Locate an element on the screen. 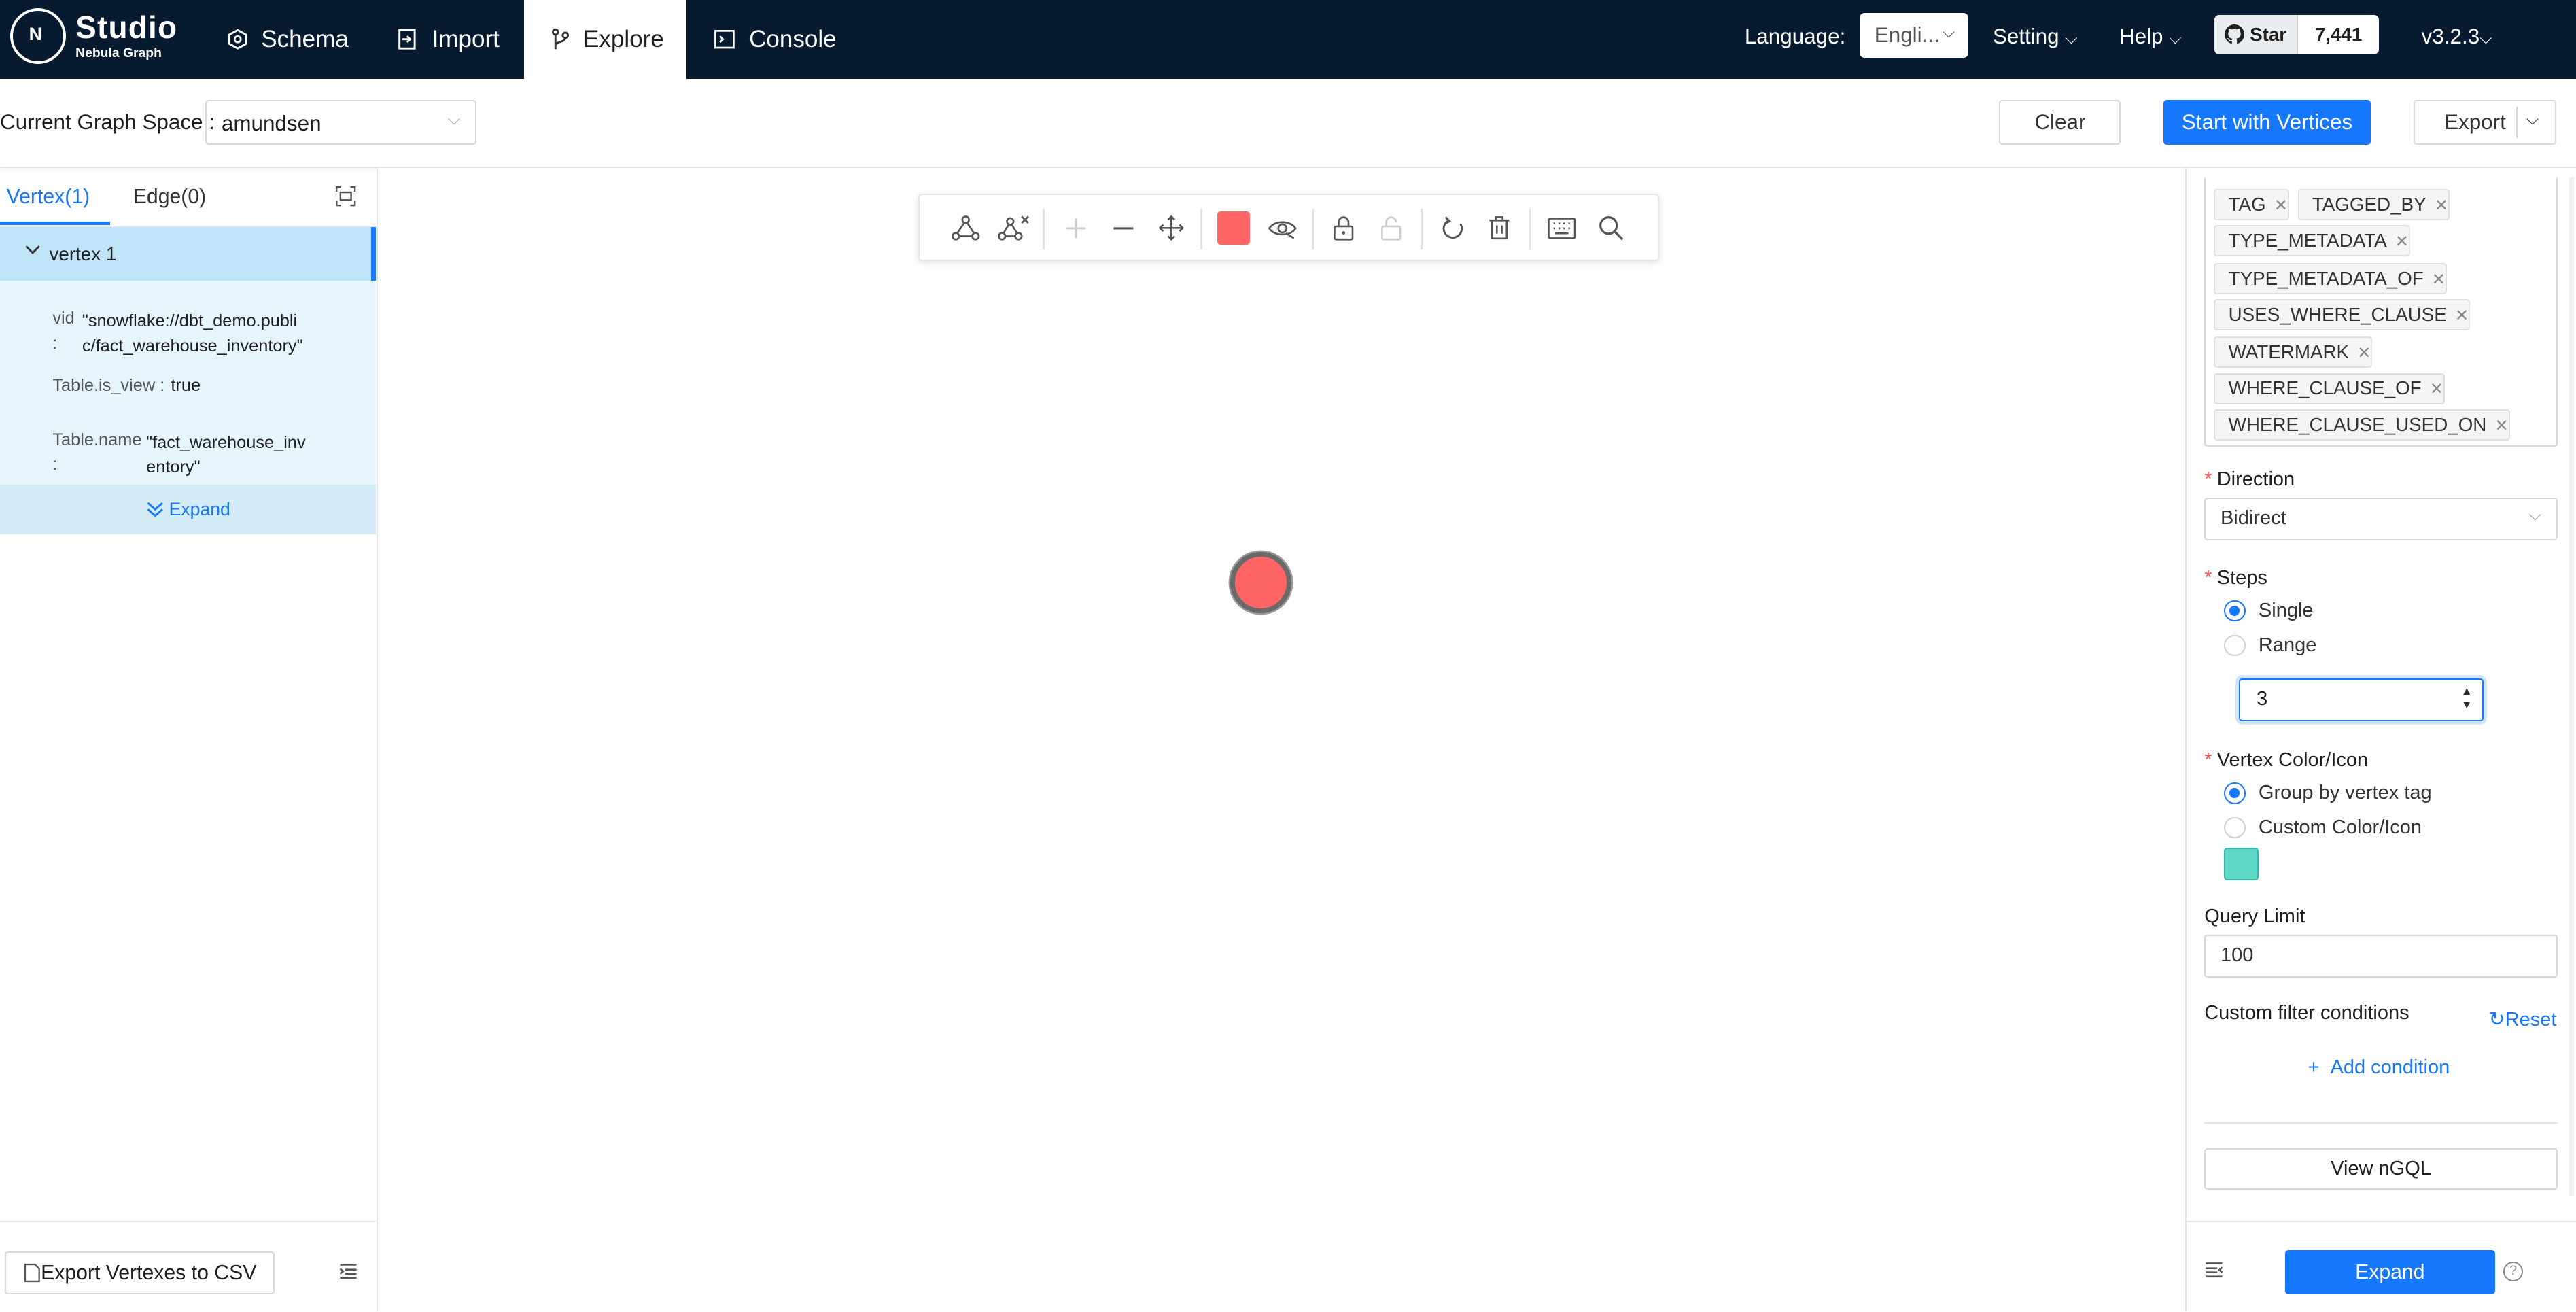  nav-console: Console is located at coordinates (775, 39).